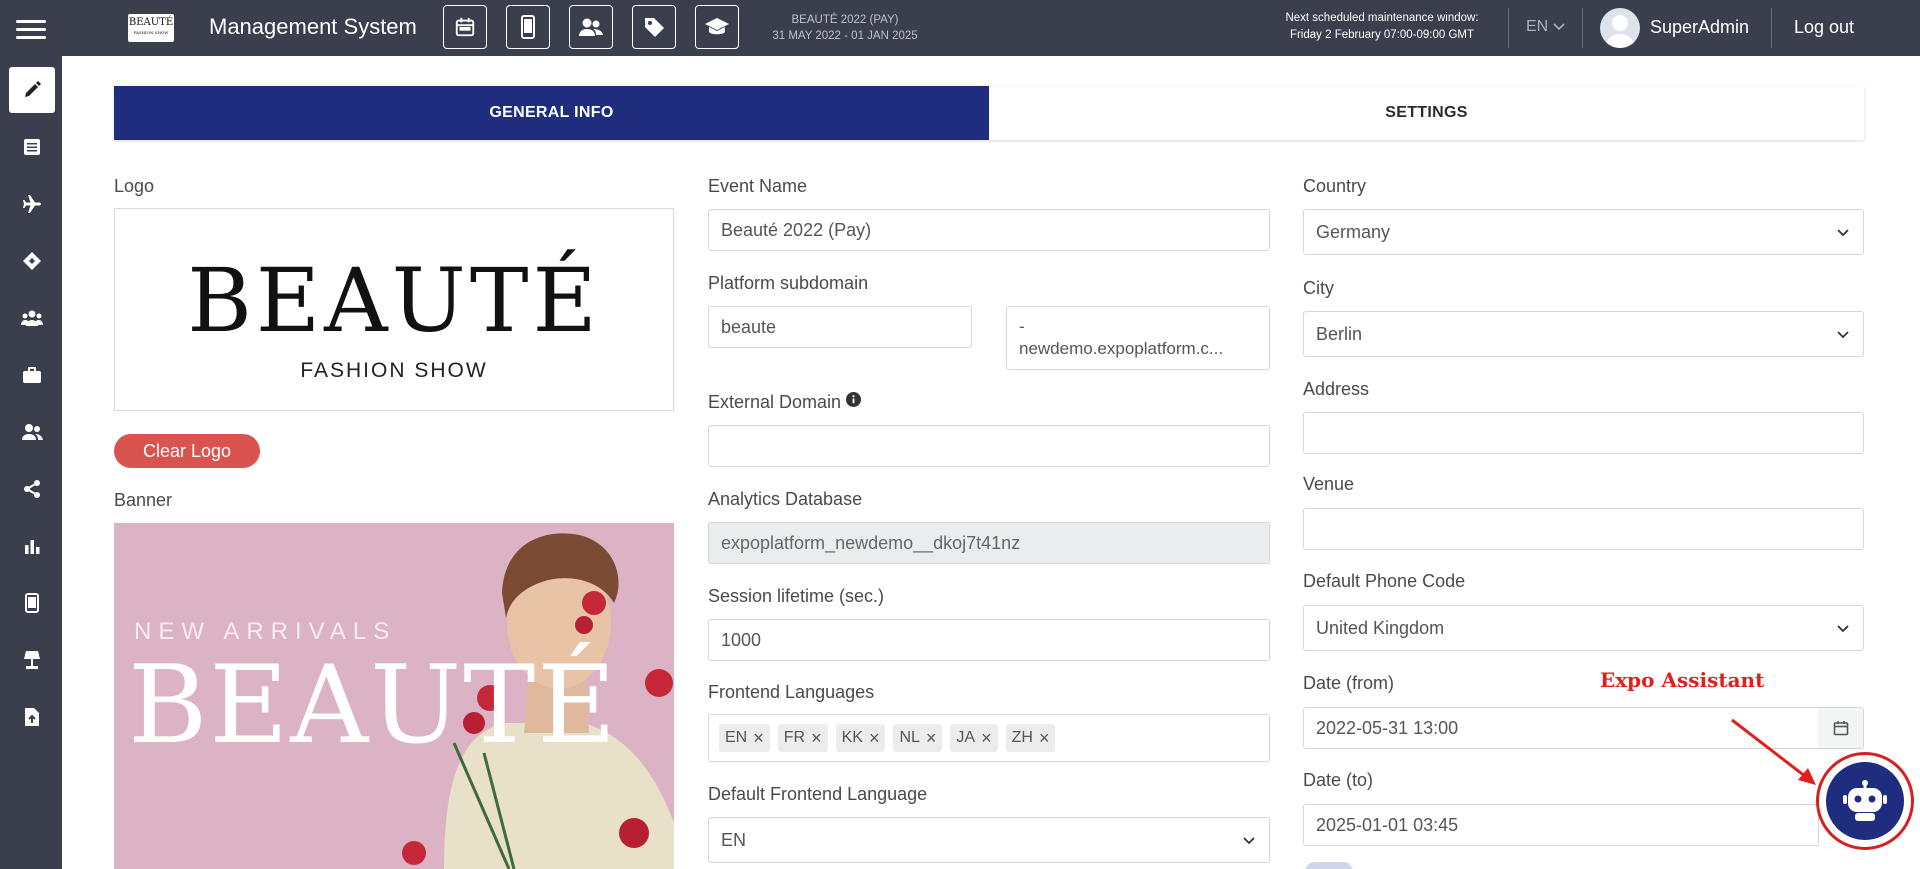  I want to click on language-tag: KK ×, so click(860, 738).